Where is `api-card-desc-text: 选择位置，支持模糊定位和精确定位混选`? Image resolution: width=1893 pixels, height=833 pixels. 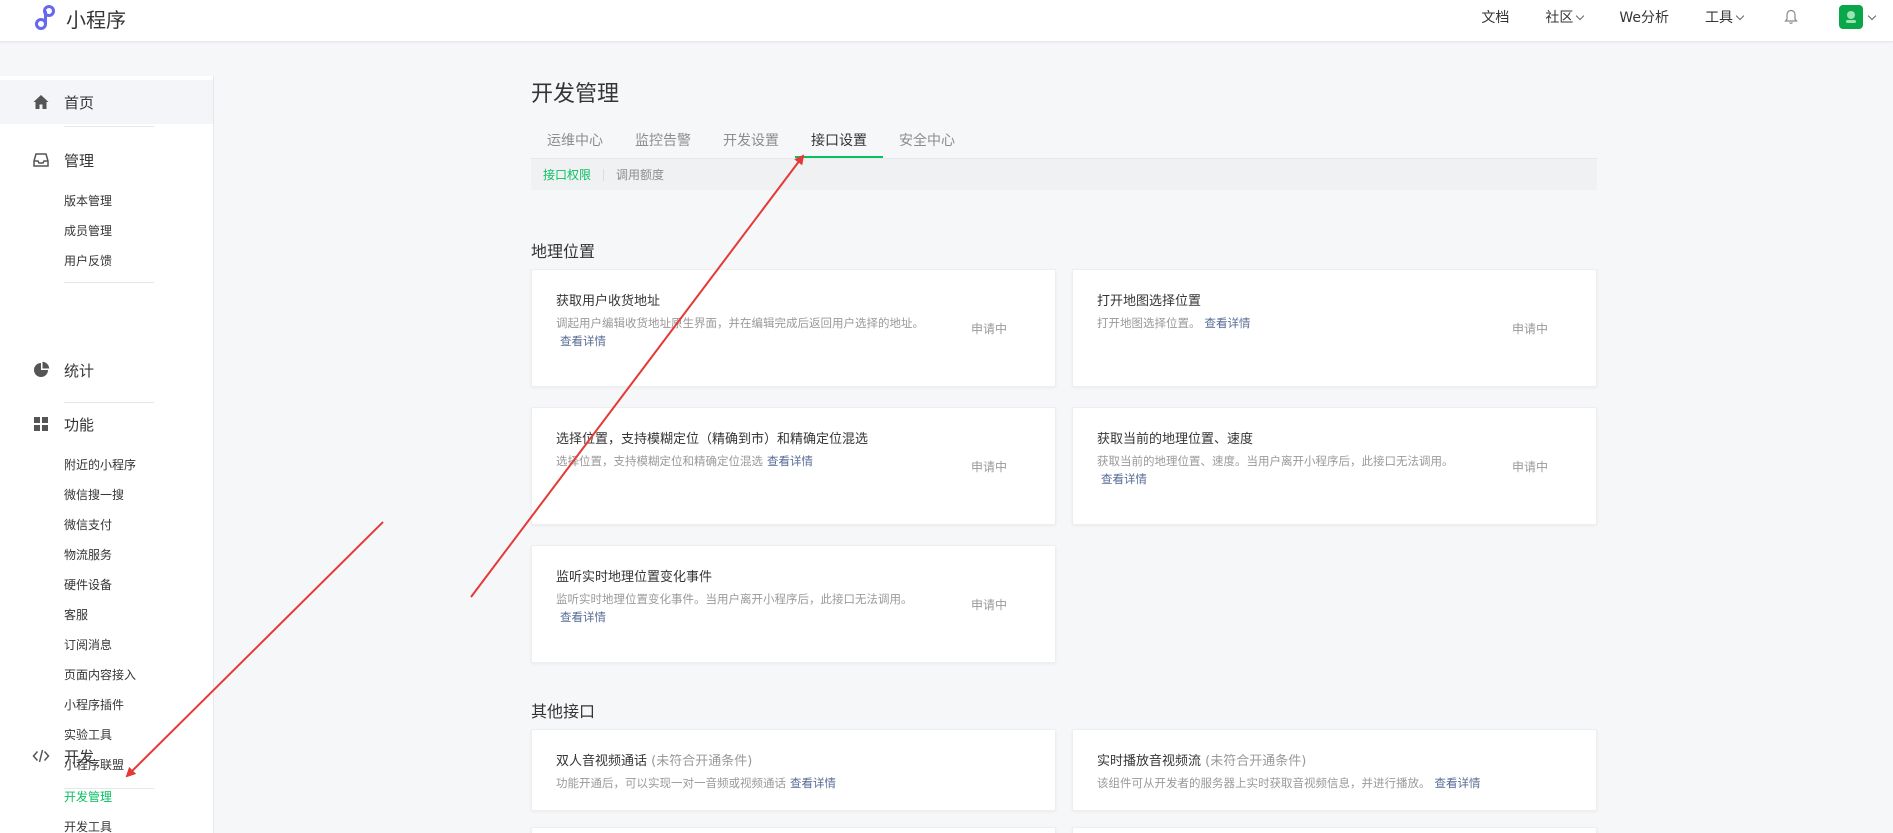 api-card-desc-text: 选择位置，支持模糊定位和精确定位混选 is located at coordinates (659, 461).